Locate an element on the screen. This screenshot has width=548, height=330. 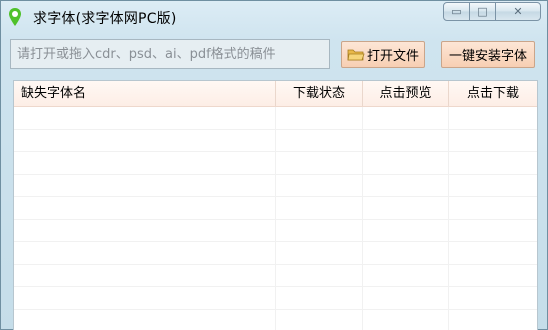
window-controls: ▭ □ ✕ is located at coordinates (492, 11).